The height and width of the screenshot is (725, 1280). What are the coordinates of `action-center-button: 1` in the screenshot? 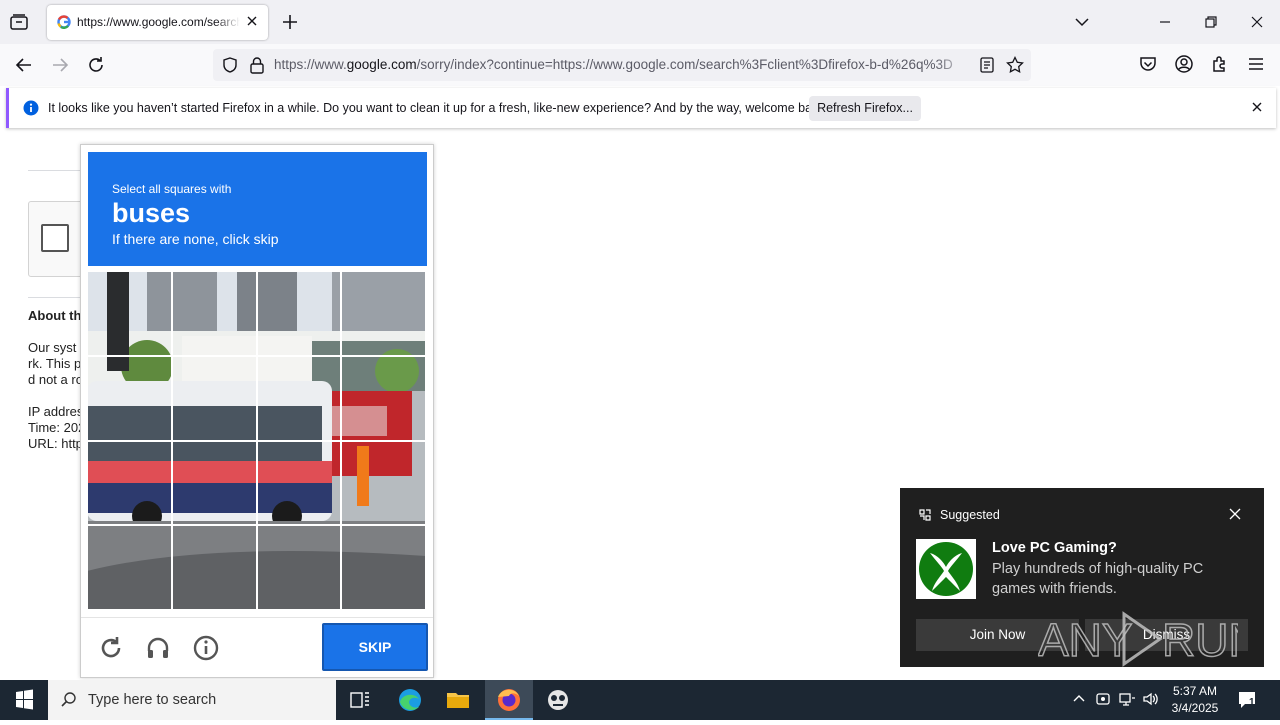 It's located at (1248, 700).